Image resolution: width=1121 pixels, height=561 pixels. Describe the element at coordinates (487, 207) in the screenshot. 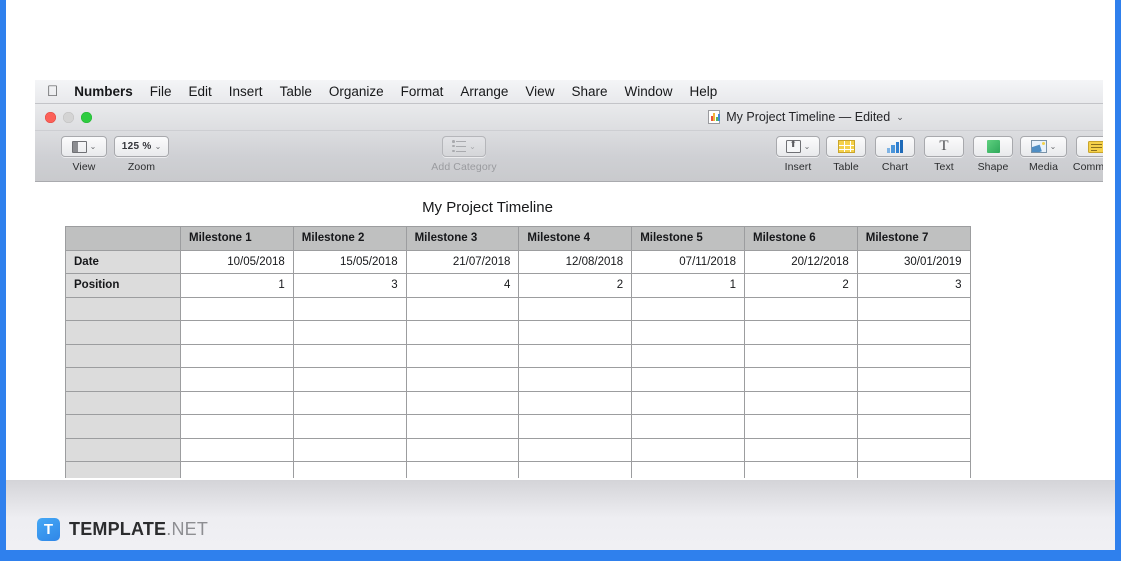

I see `sheet-title: My Project Timeline` at that location.